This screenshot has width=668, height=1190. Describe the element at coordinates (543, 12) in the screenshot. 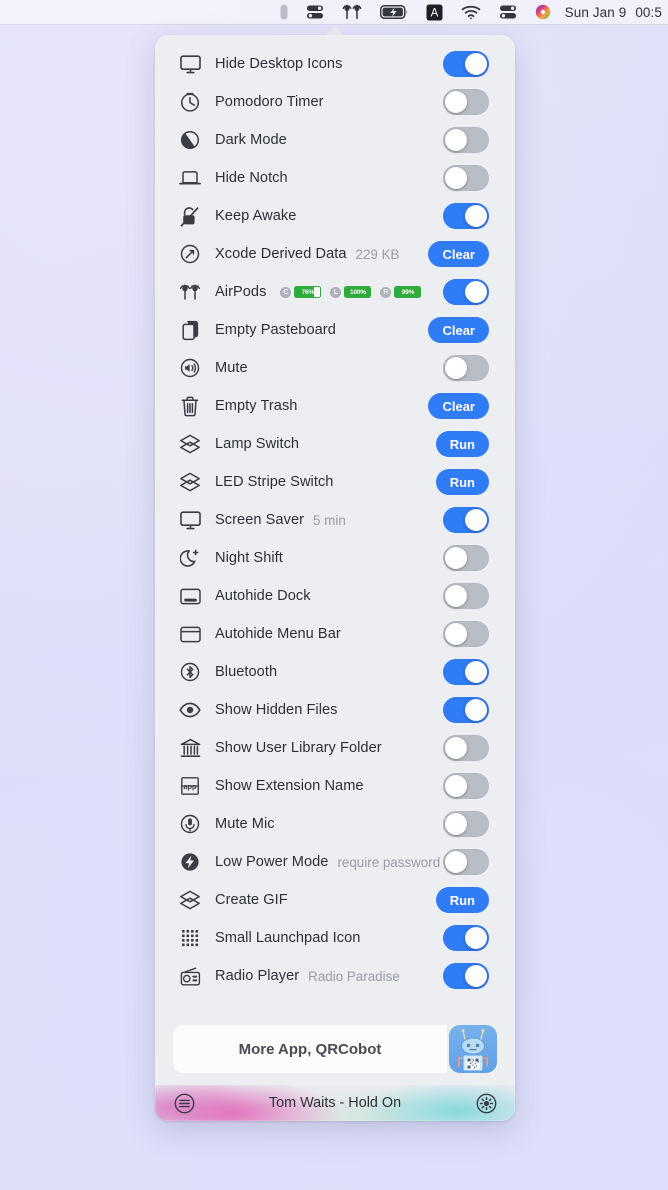

I see `color-wheel-icon` at that location.